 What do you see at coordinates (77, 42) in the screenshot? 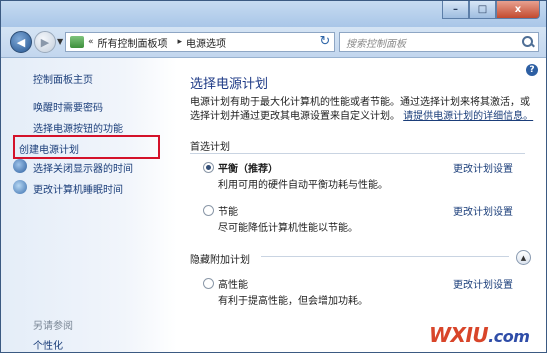
I see `control-panel-icon` at bounding box center [77, 42].